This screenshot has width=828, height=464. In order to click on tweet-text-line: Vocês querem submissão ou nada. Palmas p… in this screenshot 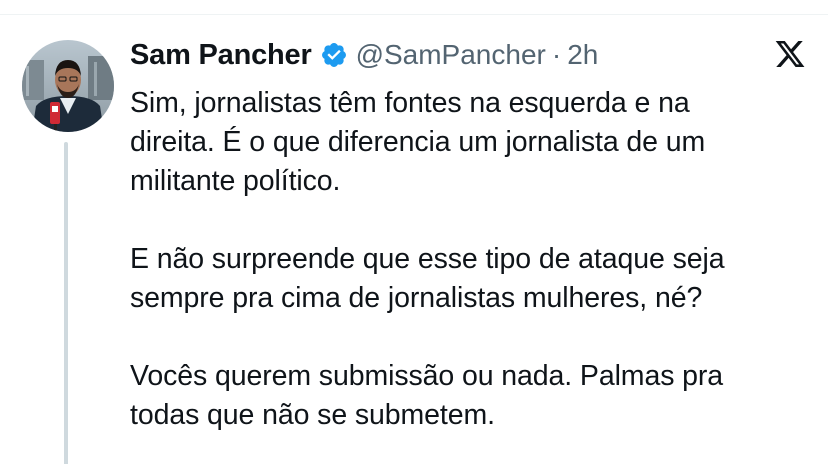, I will do `click(427, 376)`.